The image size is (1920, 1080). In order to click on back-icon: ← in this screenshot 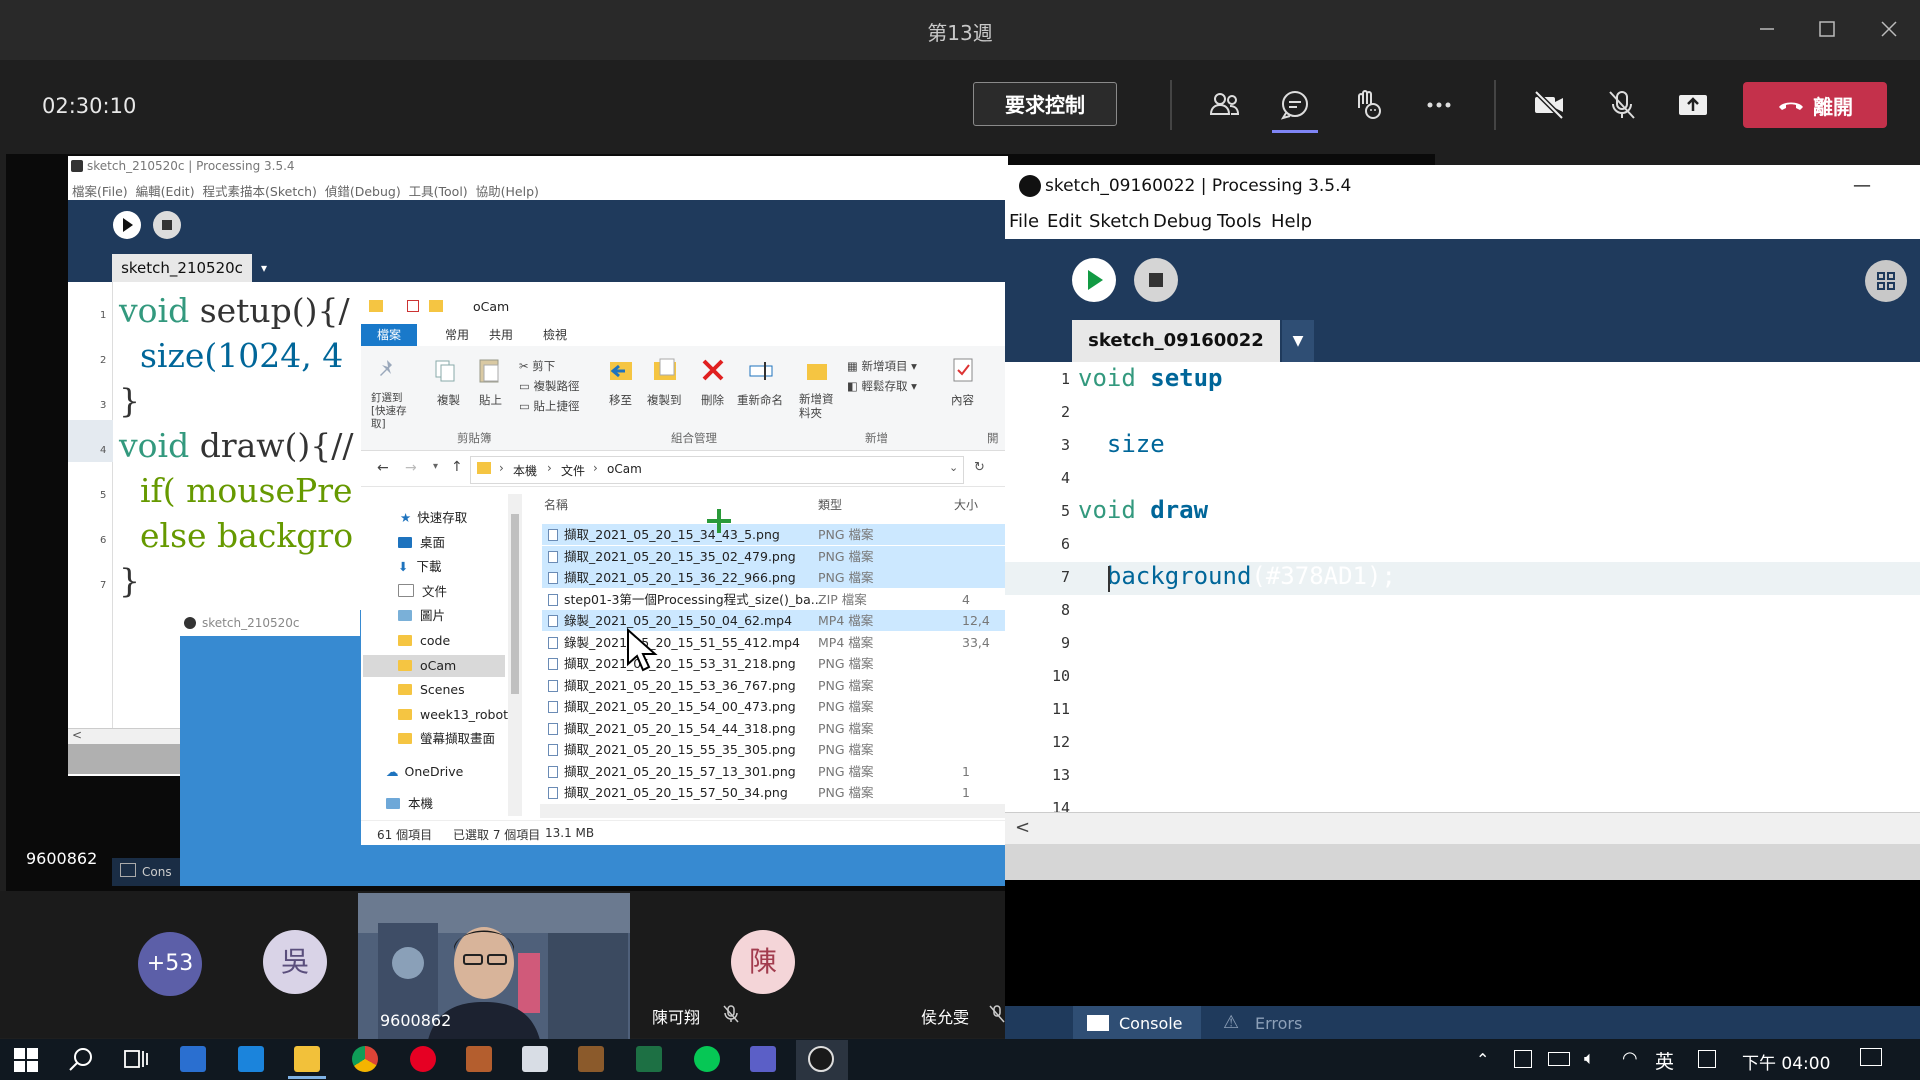, I will do `click(383, 468)`.